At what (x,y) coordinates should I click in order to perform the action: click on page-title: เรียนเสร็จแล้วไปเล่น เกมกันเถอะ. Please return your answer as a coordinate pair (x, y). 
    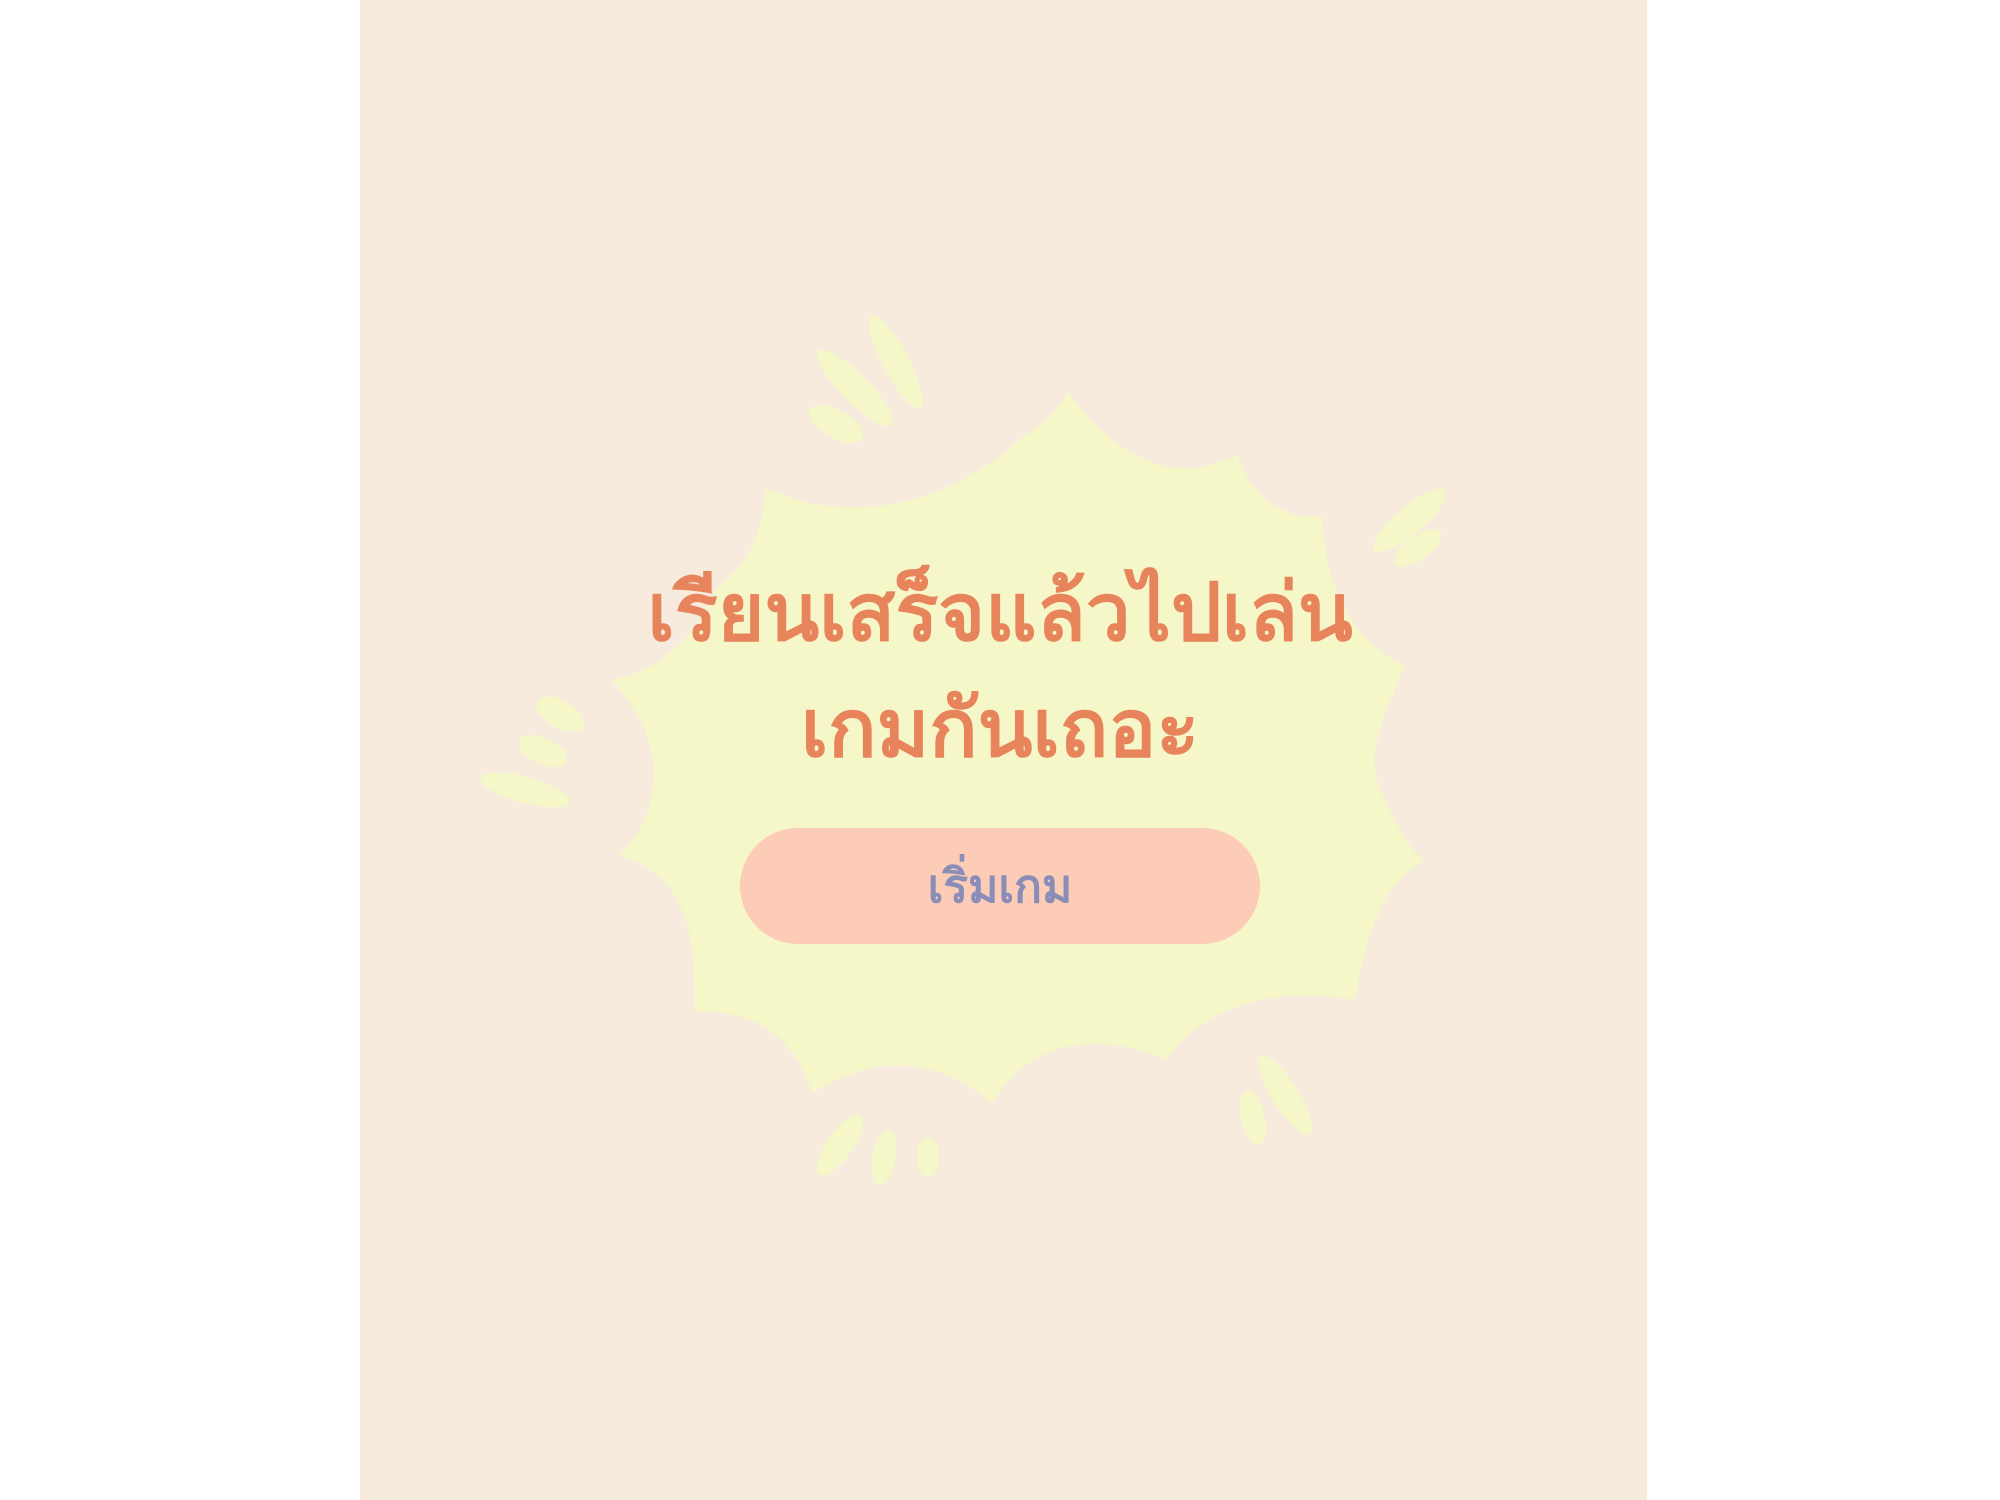
    Looking at the image, I should click on (1000, 671).